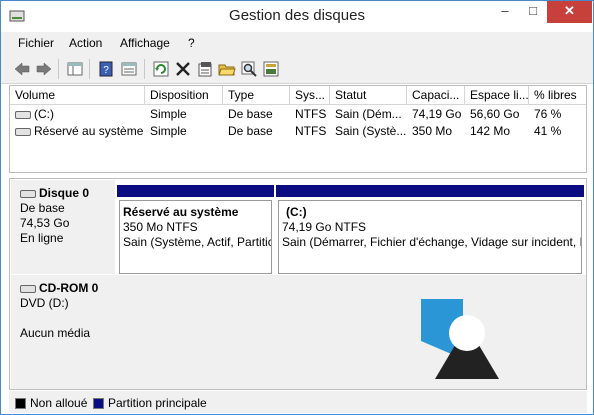  What do you see at coordinates (150, 403) in the screenshot?
I see `legend-primary-partition: Partition principale` at bounding box center [150, 403].